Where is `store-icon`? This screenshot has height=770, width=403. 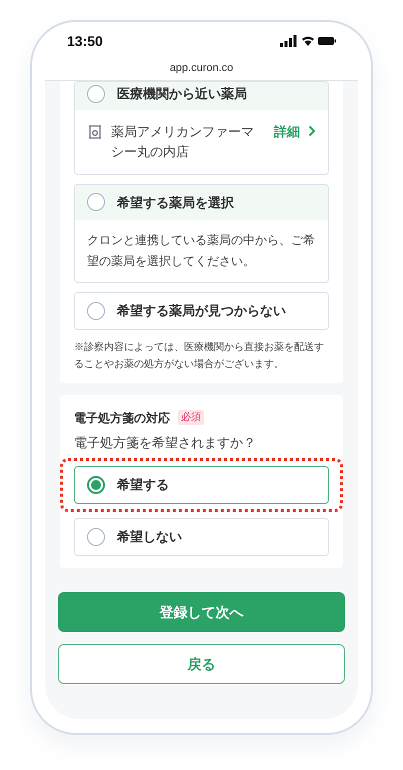
store-icon is located at coordinates (95, 132).